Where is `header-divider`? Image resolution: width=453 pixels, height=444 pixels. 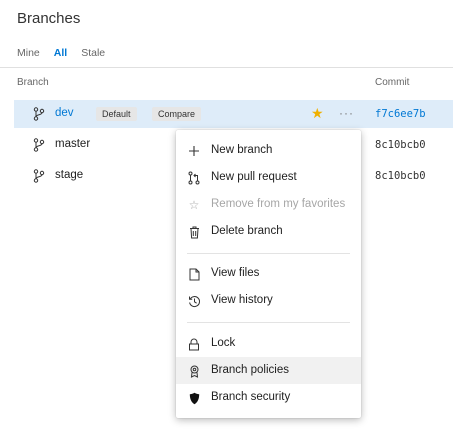 header-divider is located at coordinates (226, 67).